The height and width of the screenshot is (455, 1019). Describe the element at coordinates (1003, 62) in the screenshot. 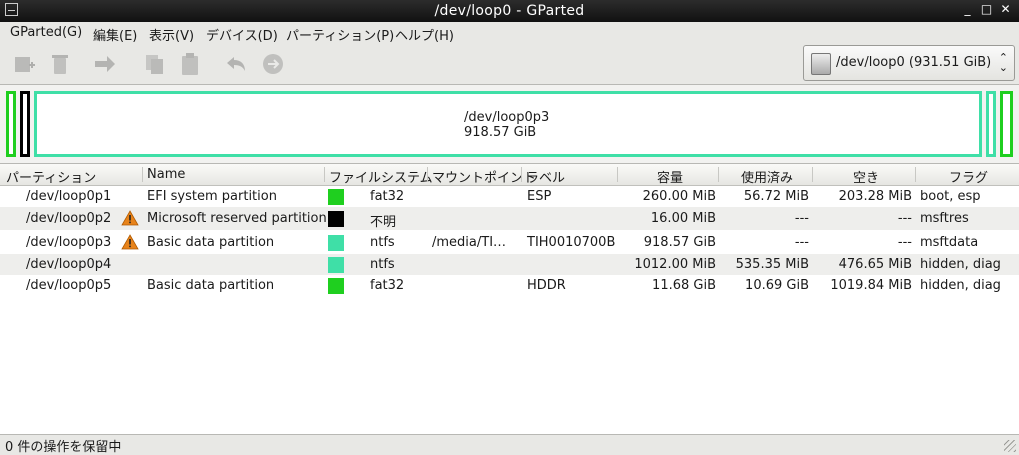

I see `up-down-arrows-icon: ⌃ ⌄` at that location.